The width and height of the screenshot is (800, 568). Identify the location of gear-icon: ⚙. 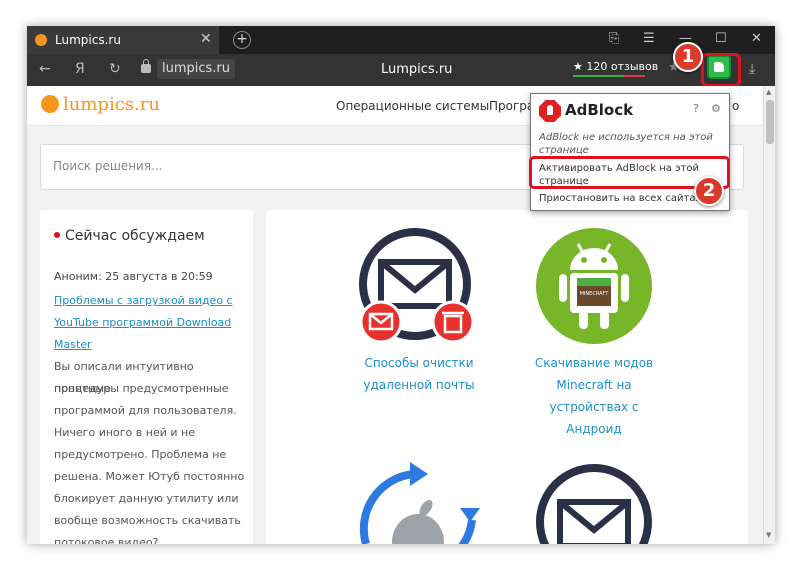
(716, 108).